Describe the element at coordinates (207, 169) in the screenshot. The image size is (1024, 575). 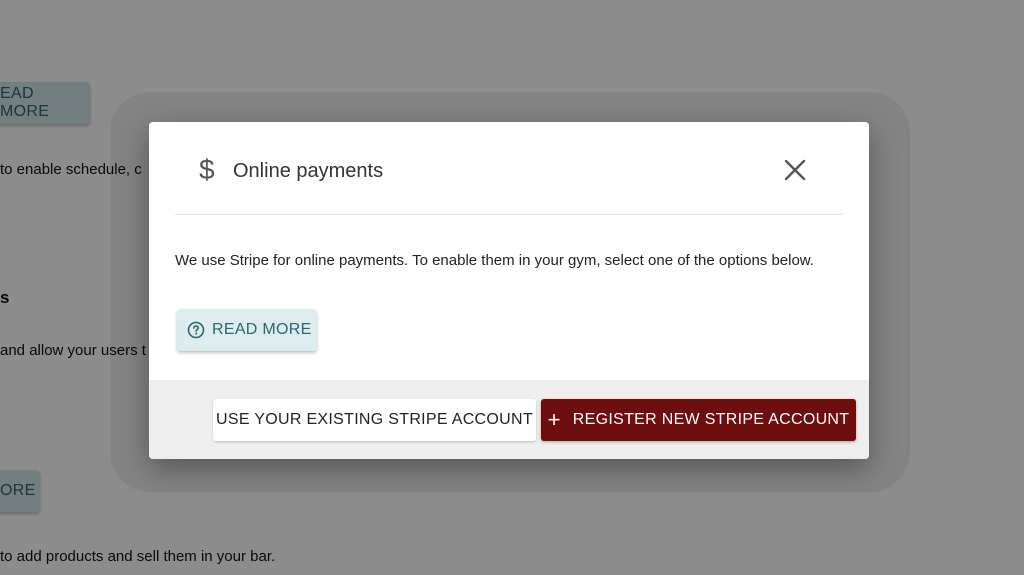
I see `dollar-icon: $` at that location.